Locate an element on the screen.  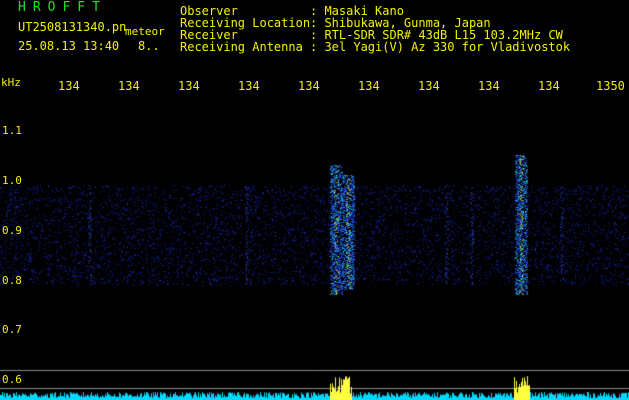
y-tick-label: 0.7 is located at coordinates (12, 329).